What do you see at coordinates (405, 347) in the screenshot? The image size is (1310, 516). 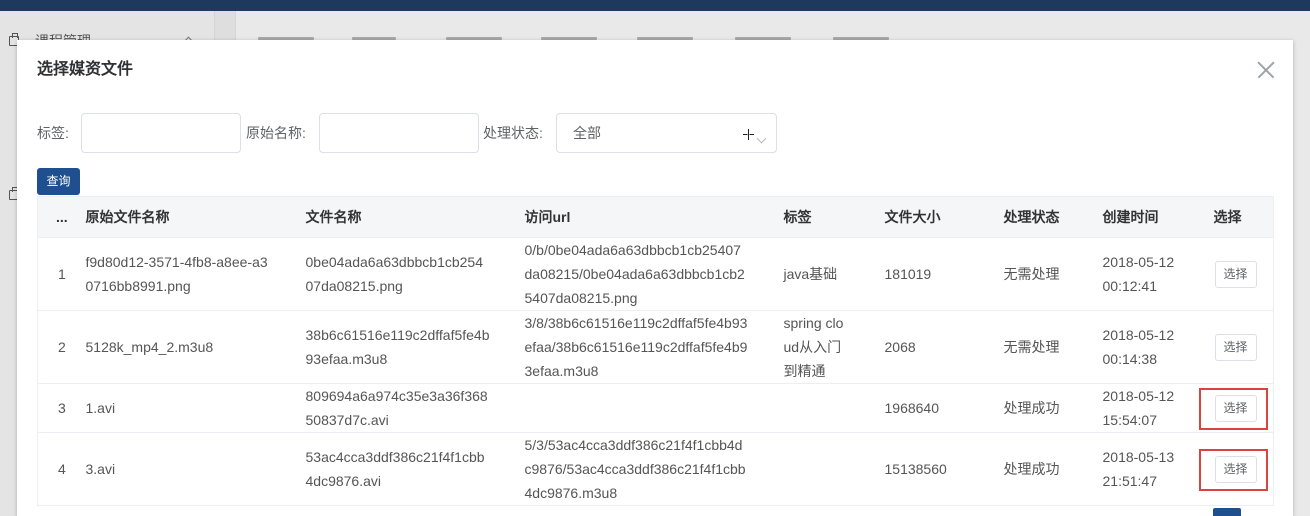 I see `cell-file-name: 38b6c61516e119c2dffaf5fe4b 93efaa.m3u8` at bounding box center [405, 347].